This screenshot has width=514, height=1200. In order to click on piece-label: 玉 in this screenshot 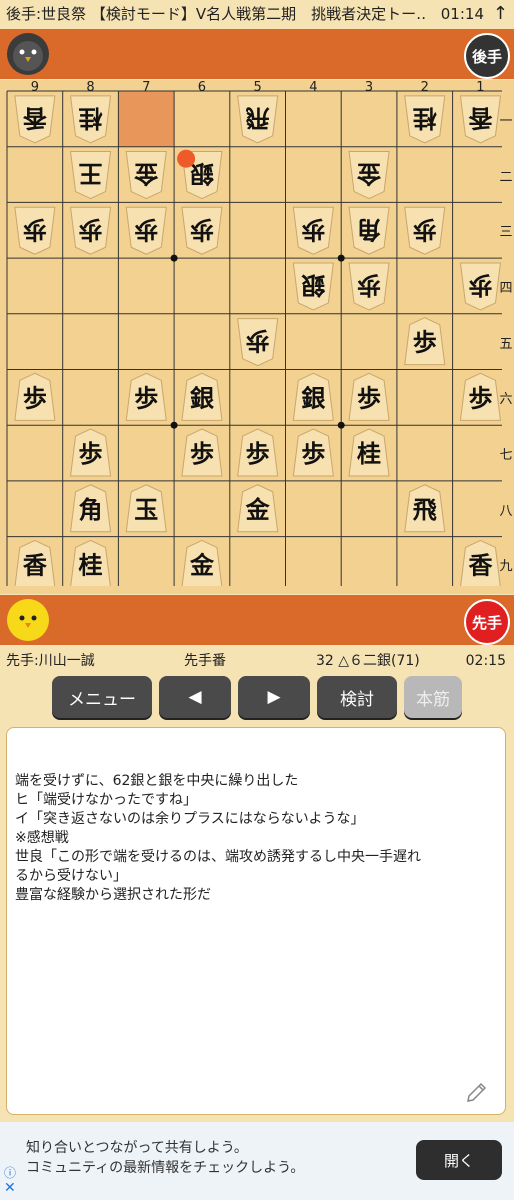, I will do `click(146, 509)`.